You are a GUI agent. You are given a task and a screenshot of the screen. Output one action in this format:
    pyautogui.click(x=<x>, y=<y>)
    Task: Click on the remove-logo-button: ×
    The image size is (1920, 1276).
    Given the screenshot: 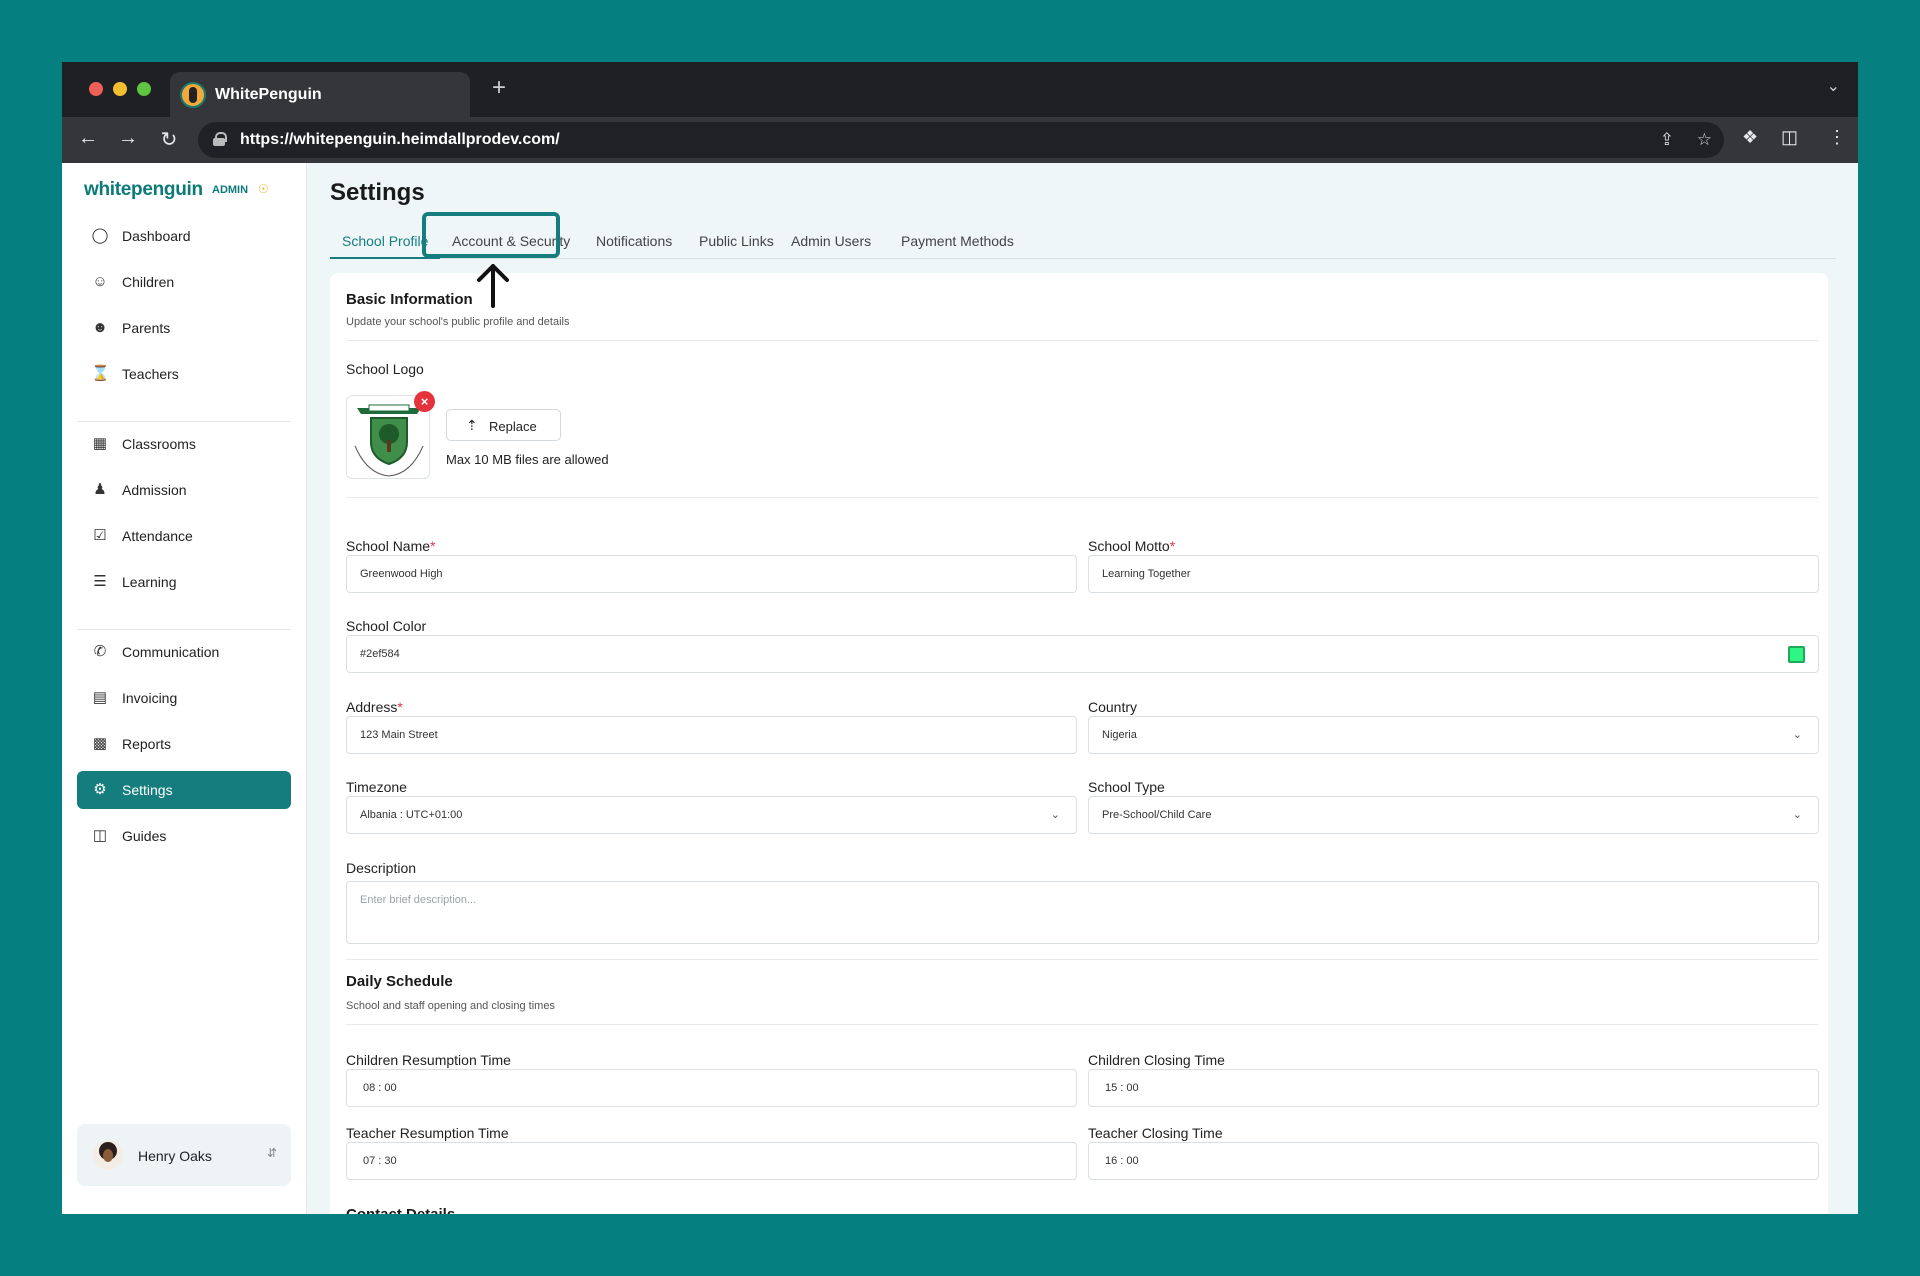 What is the action you would take?
    pyautogui.click(x=424, y=401)
    